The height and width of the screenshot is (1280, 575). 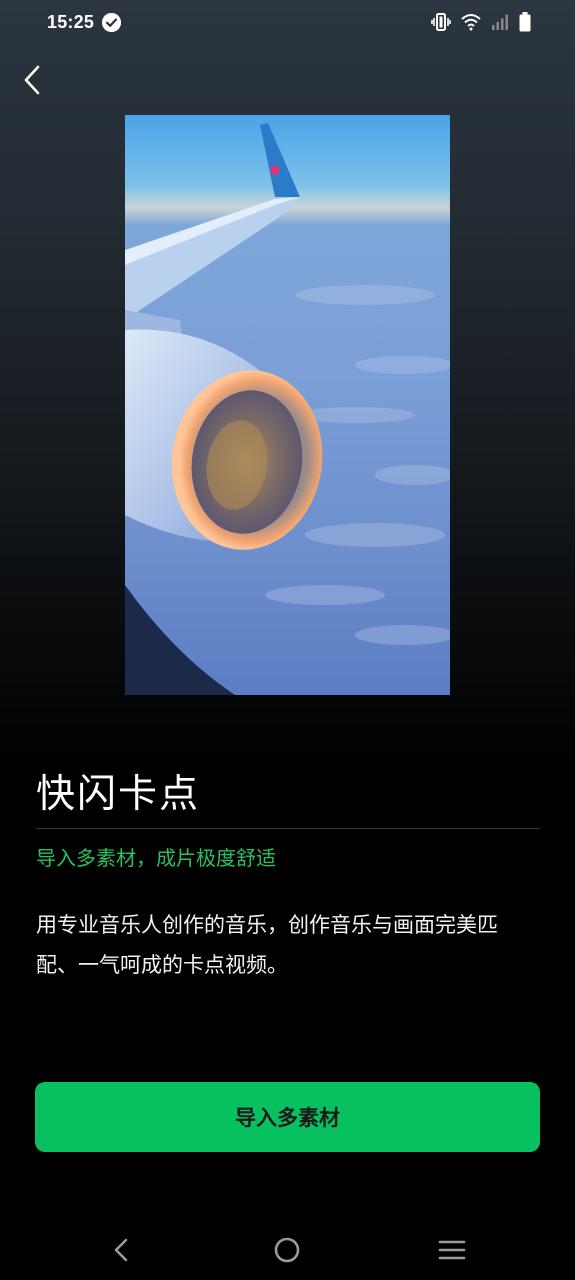 I want to click on battery-icon, so click(x=525, y=24).